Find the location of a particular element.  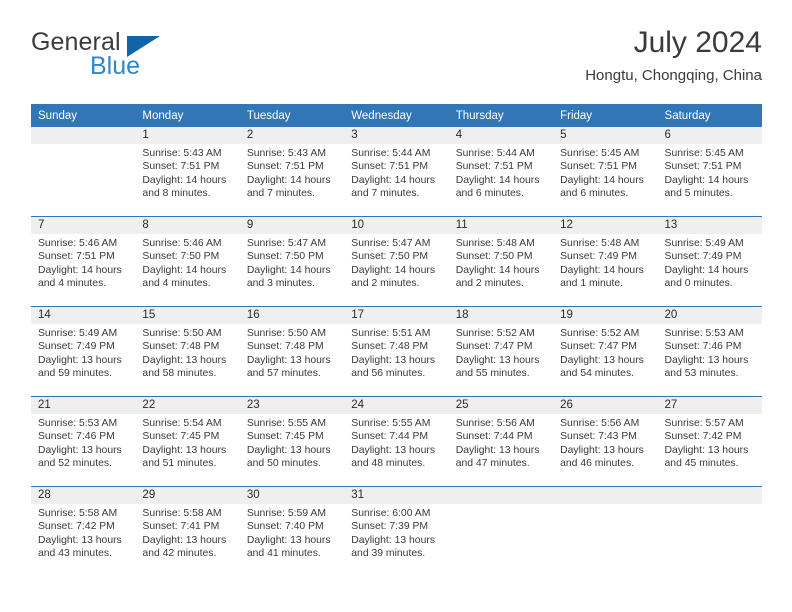

day-number: 11 is located at coordinates (501, 225).